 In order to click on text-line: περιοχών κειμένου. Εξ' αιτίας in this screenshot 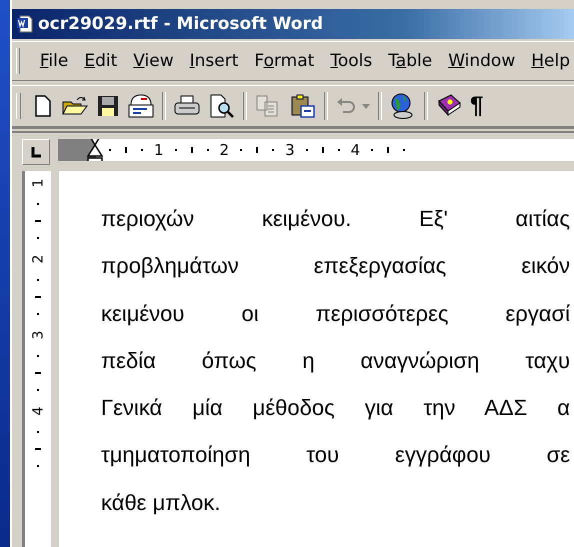, I will do `click(335, 219)`.